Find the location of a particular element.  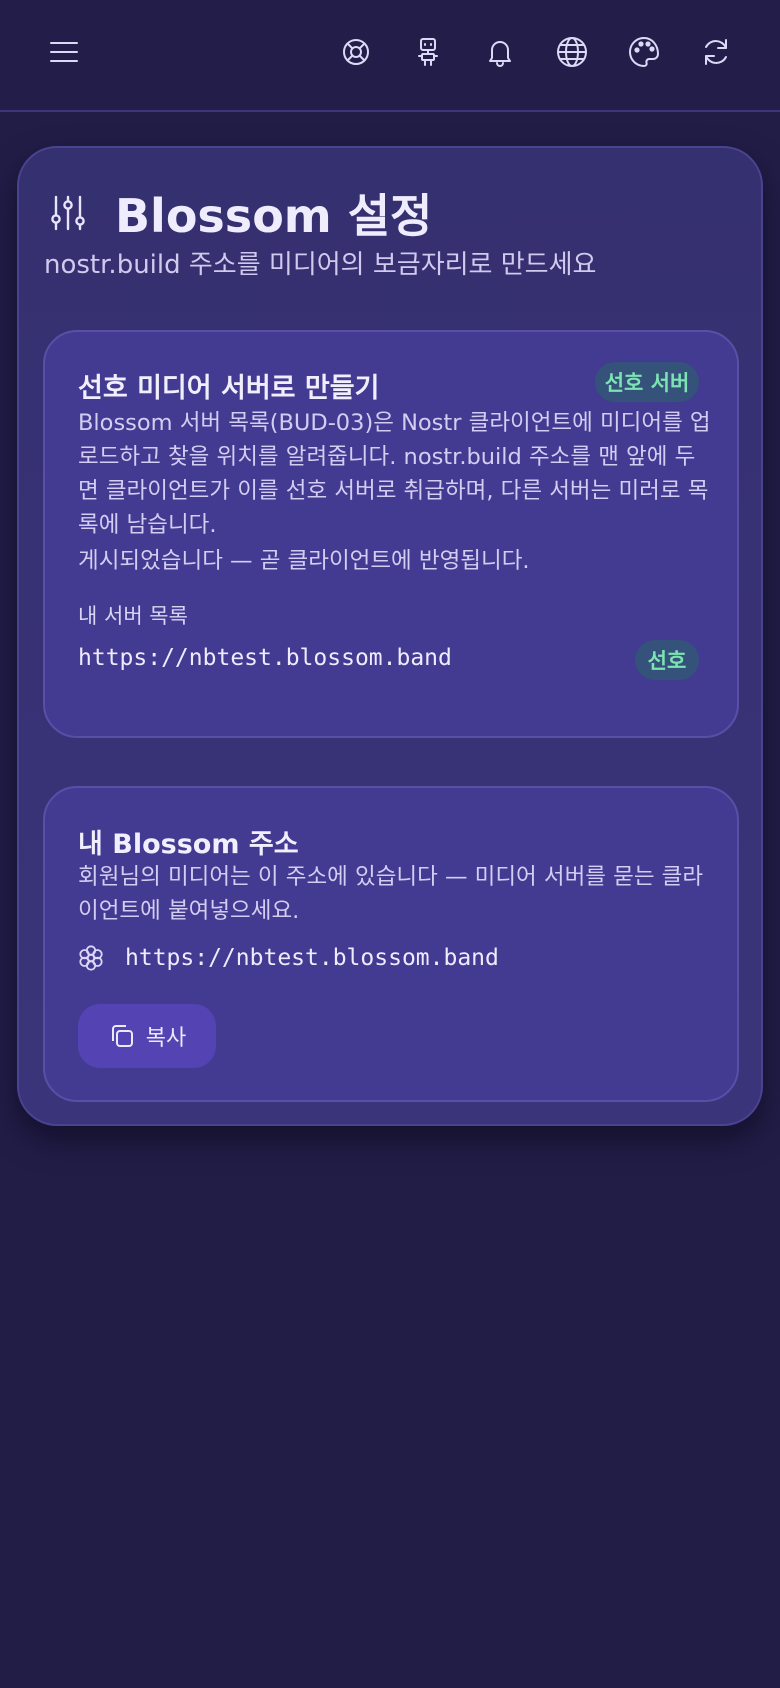

language-button is located at coordinates (572, 52).